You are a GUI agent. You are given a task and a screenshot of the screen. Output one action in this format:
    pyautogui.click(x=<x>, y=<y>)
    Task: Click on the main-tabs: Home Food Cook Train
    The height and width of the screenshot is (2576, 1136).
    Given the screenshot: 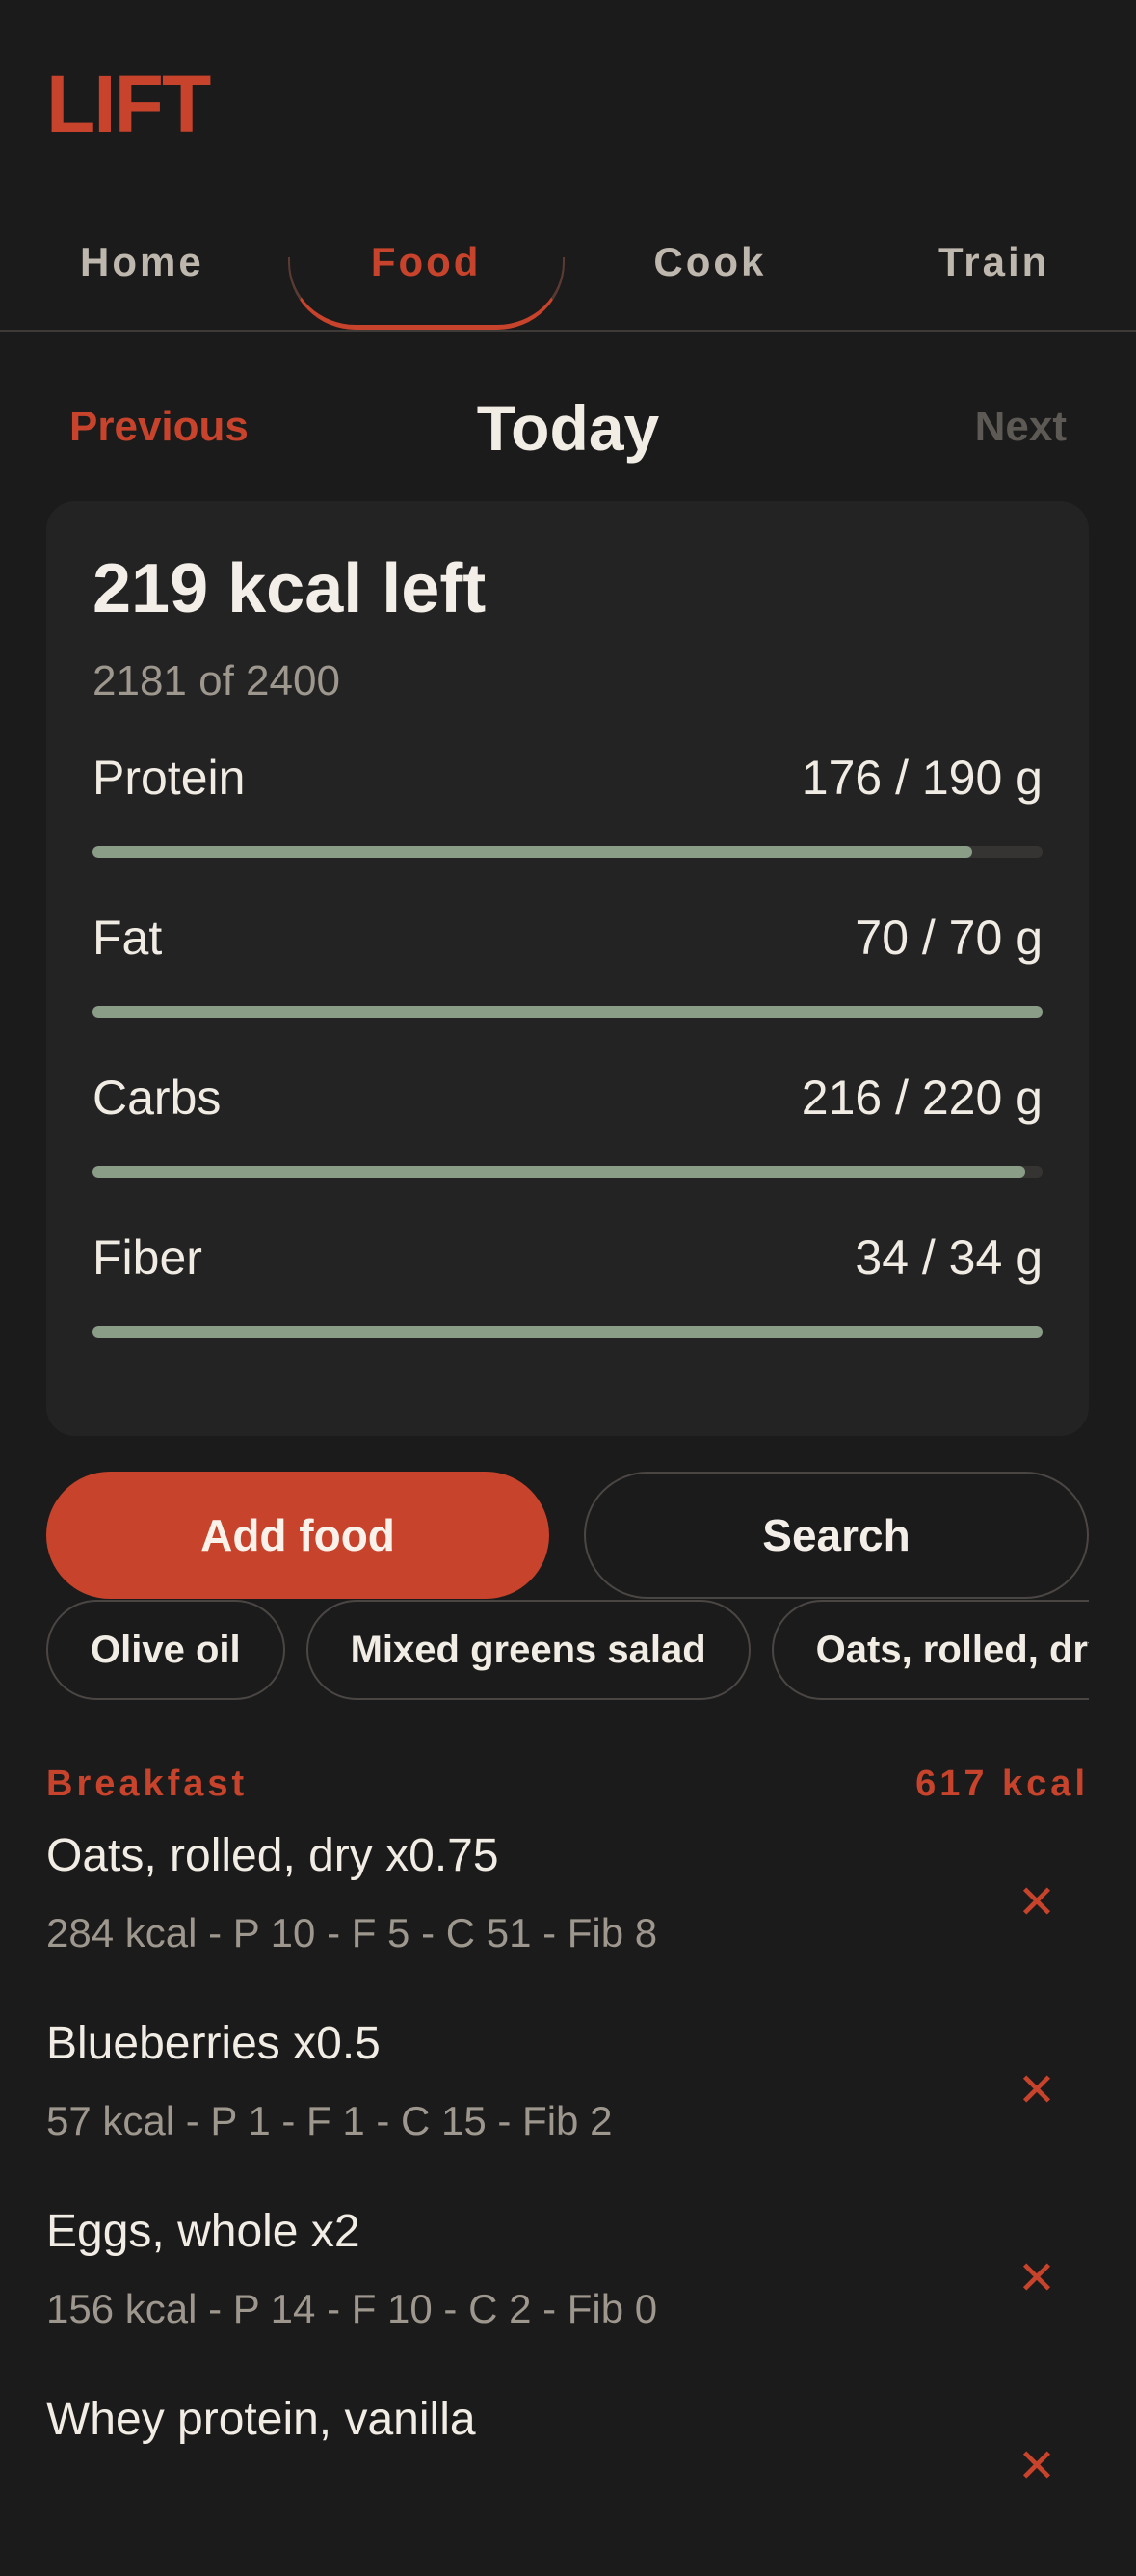 What is the action you would take?
    pyautogui.click(x=568, y=267)
    